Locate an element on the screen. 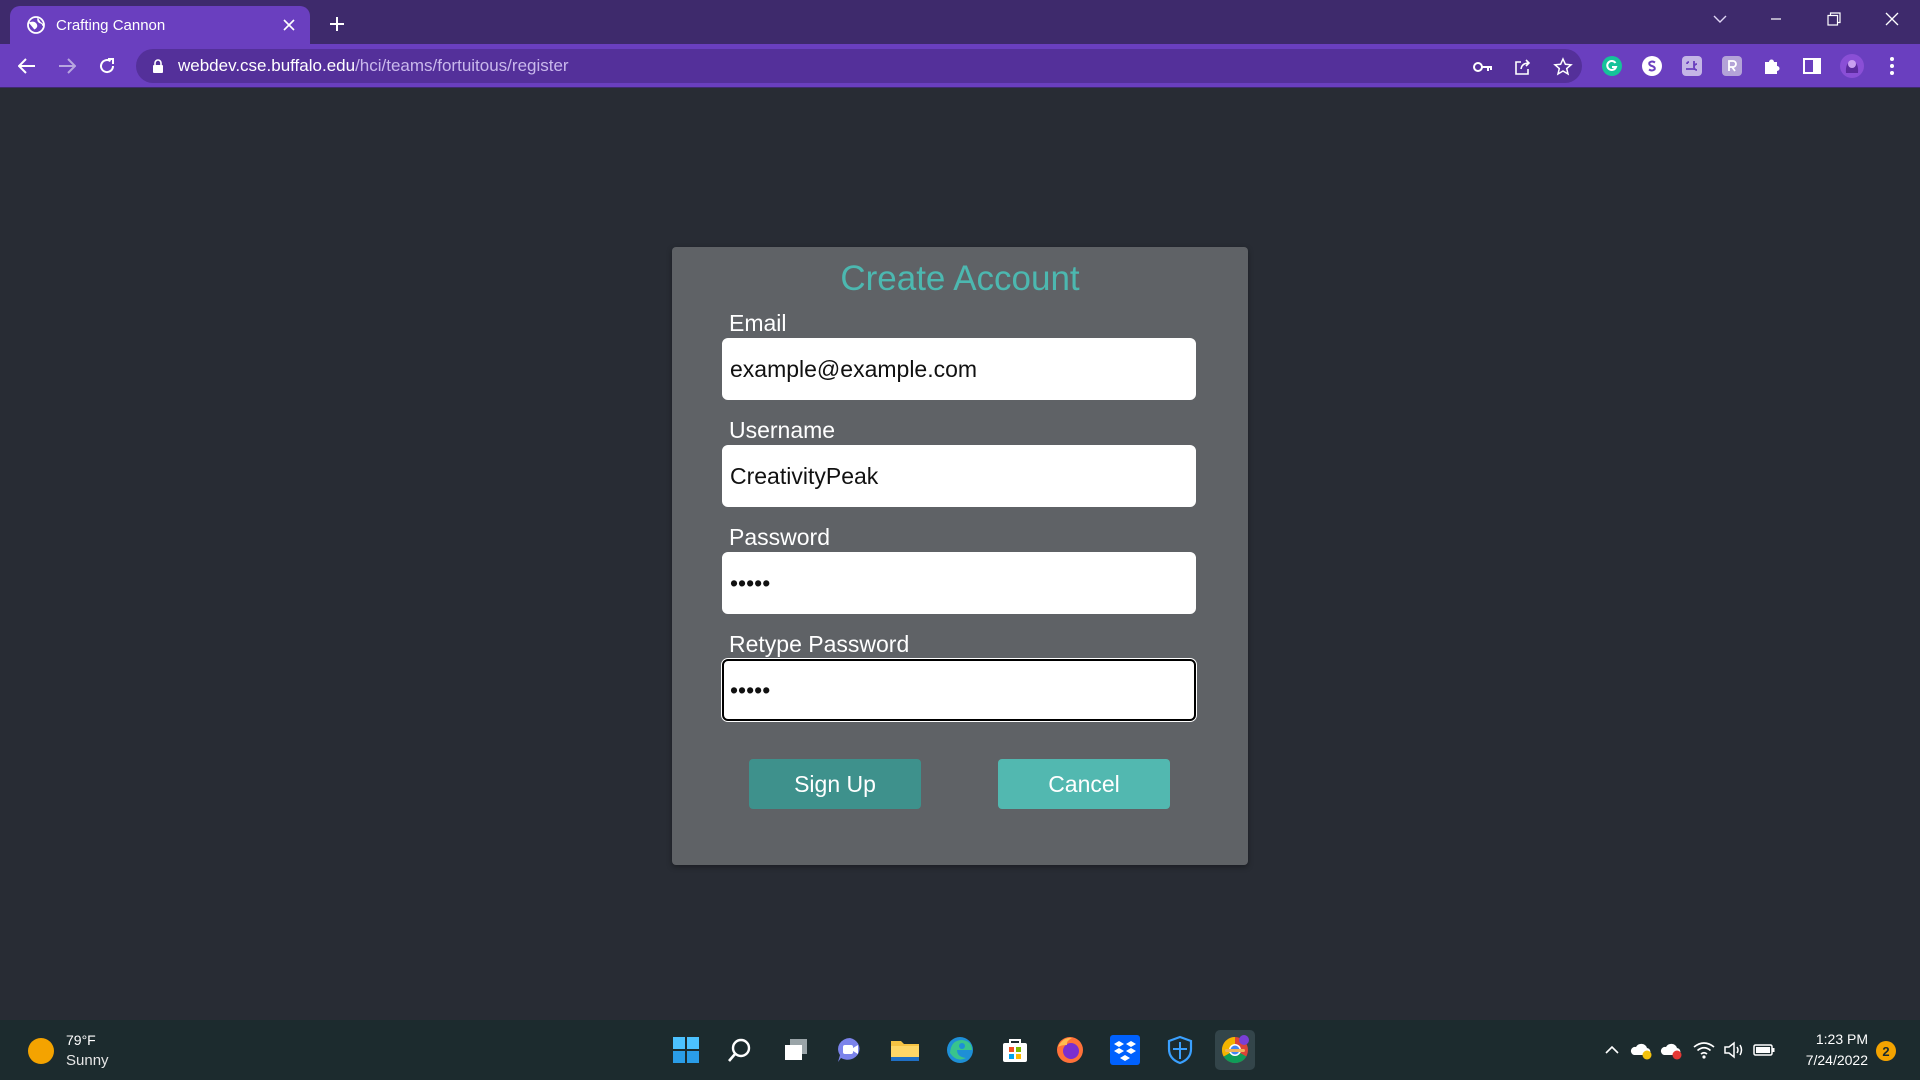  tab-search-button is located at coordinates (1720, 19).